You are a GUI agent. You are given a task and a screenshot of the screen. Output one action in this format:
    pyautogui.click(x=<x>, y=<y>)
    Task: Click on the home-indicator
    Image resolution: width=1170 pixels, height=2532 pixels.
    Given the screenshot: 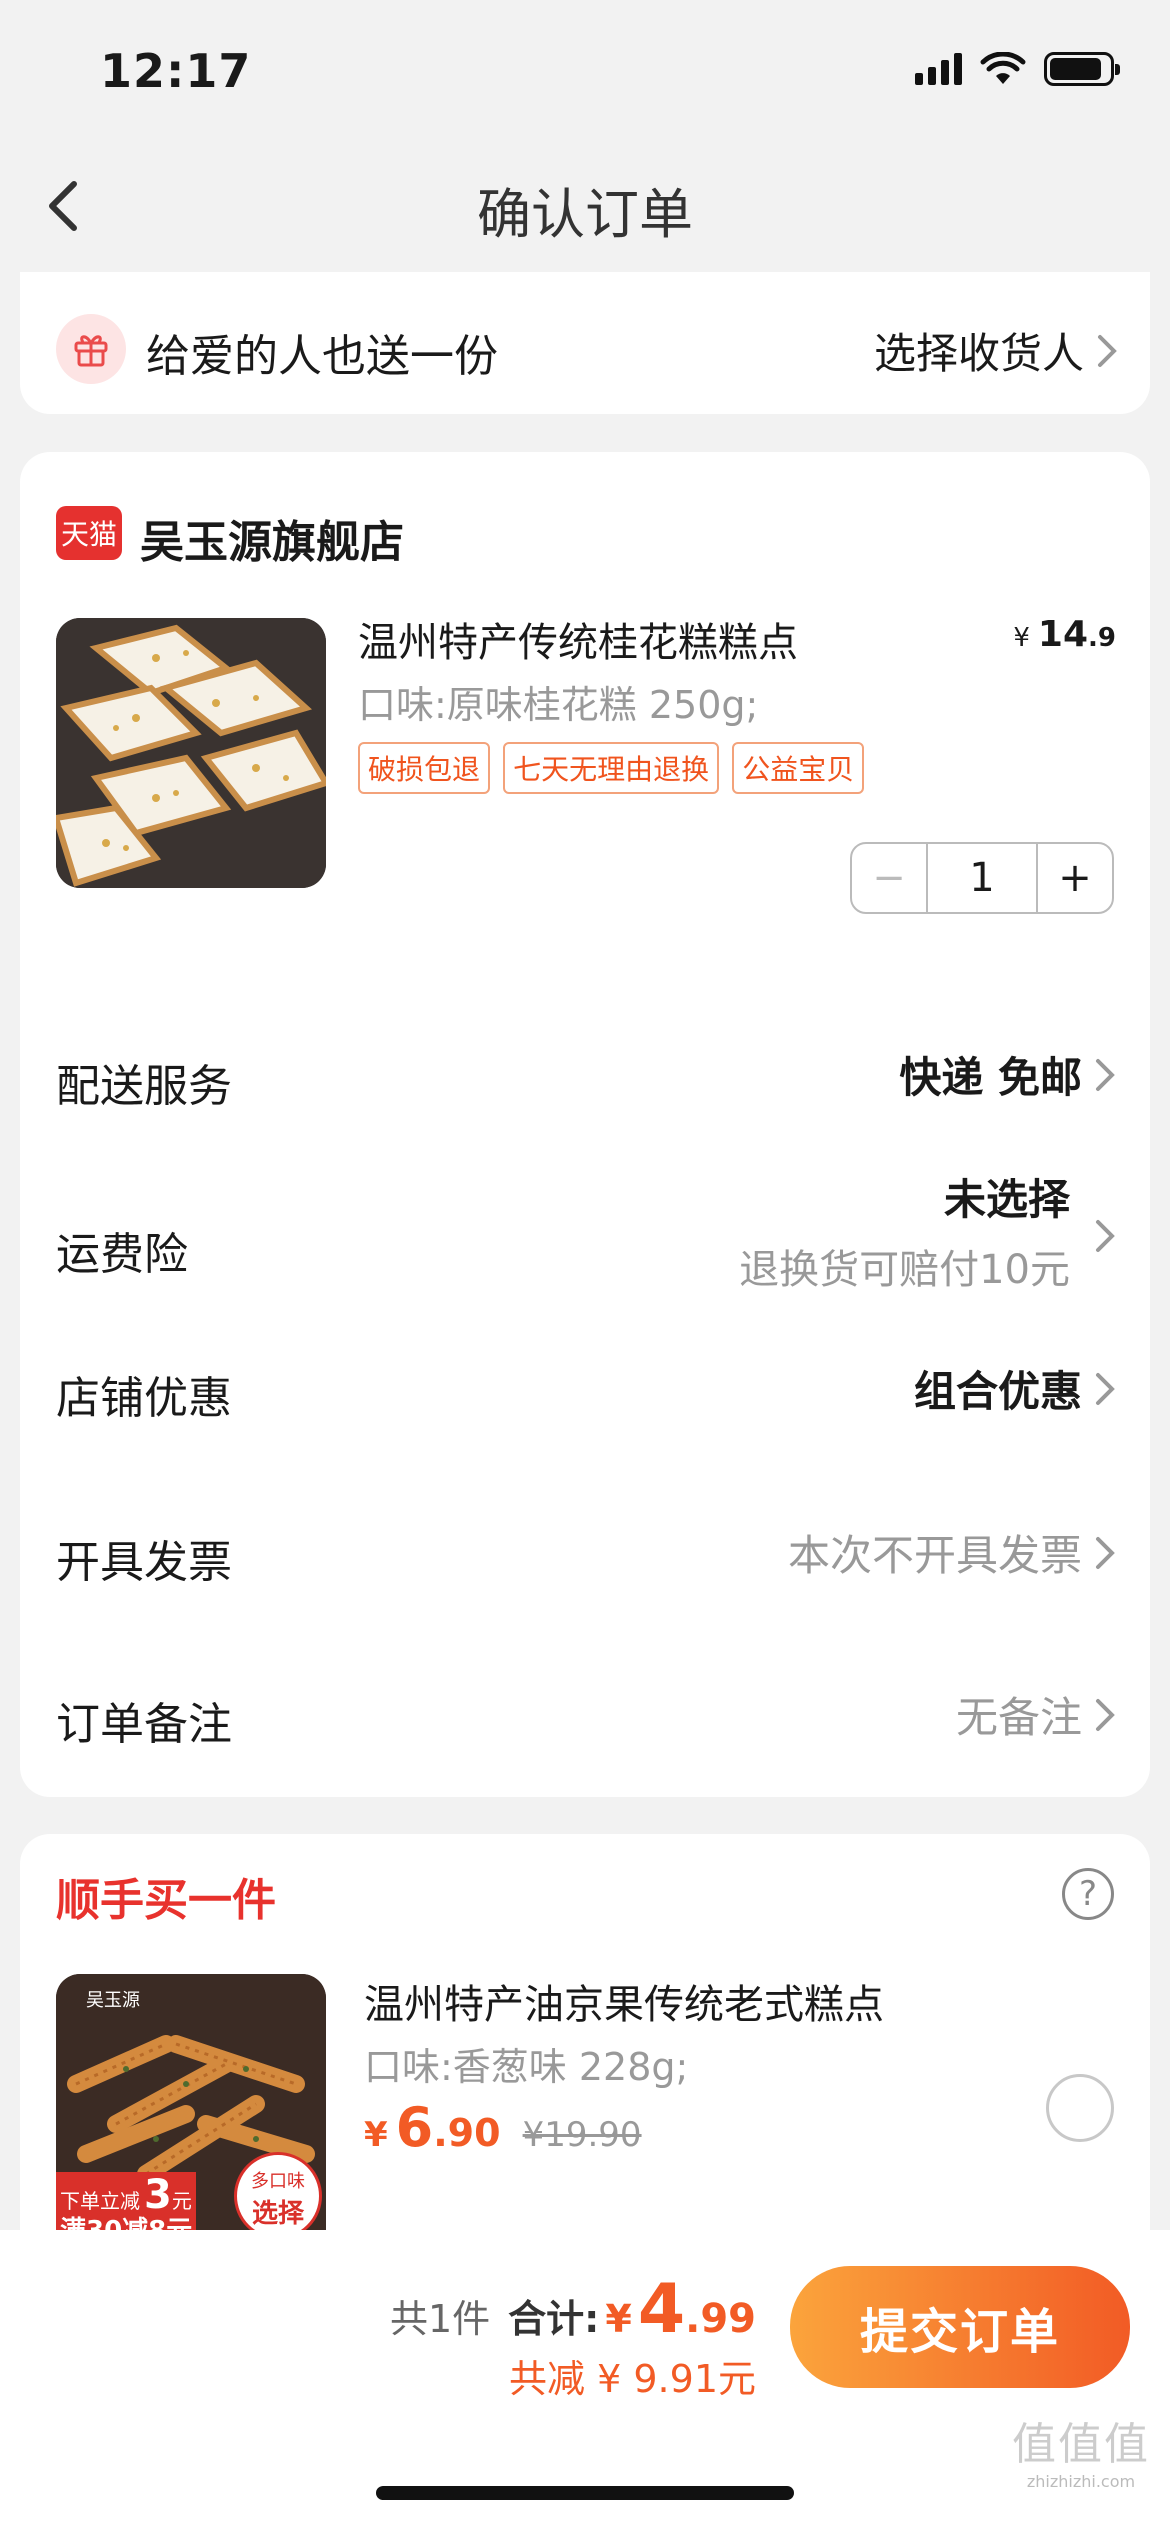 What is the action you would take?
    pyautogui.click(x=585, y=2493)
    